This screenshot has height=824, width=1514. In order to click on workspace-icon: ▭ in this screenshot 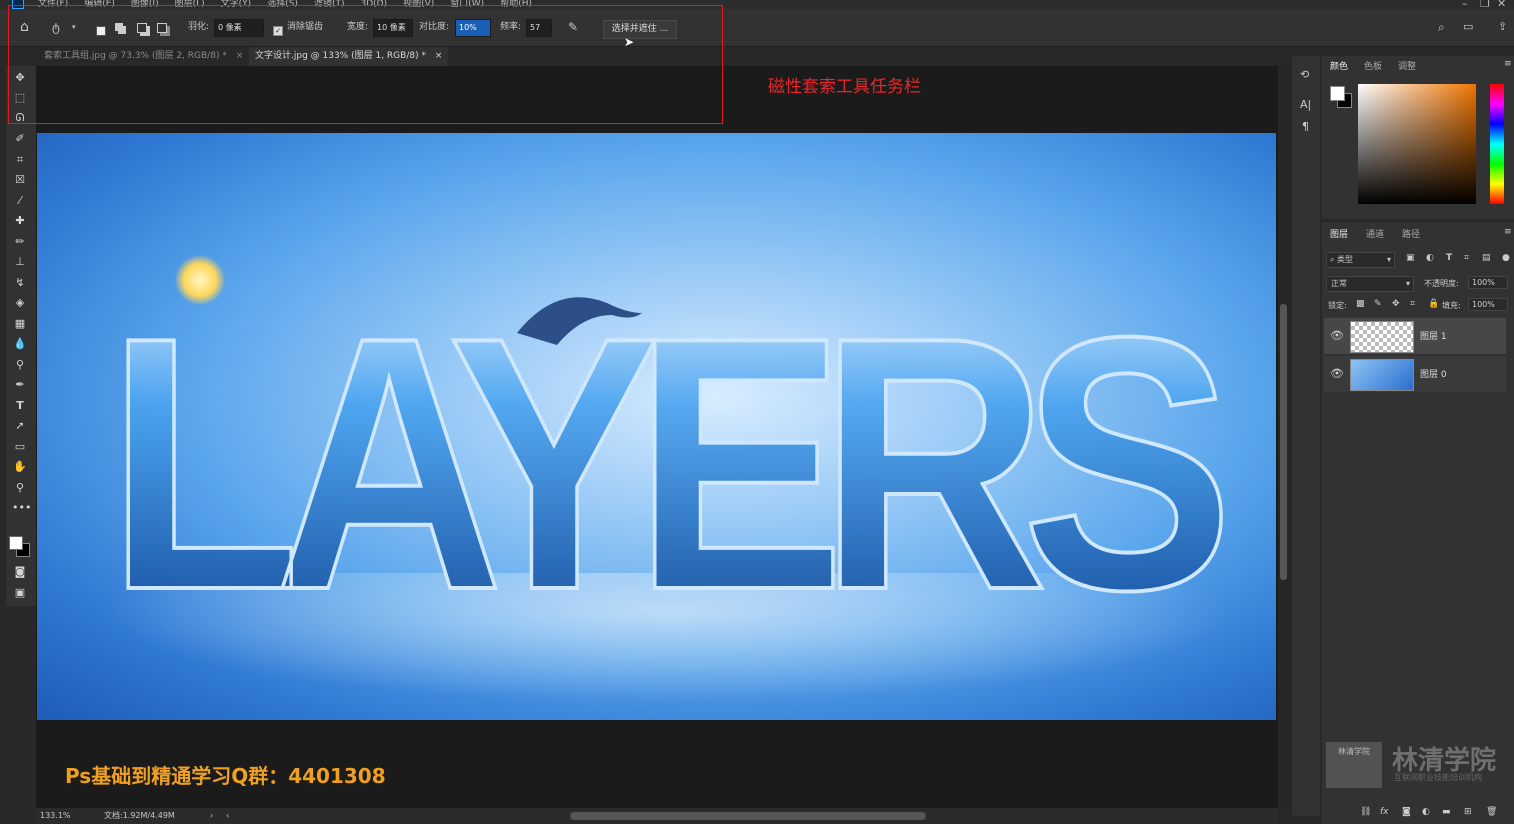, I will do `click(1468, 27)`.